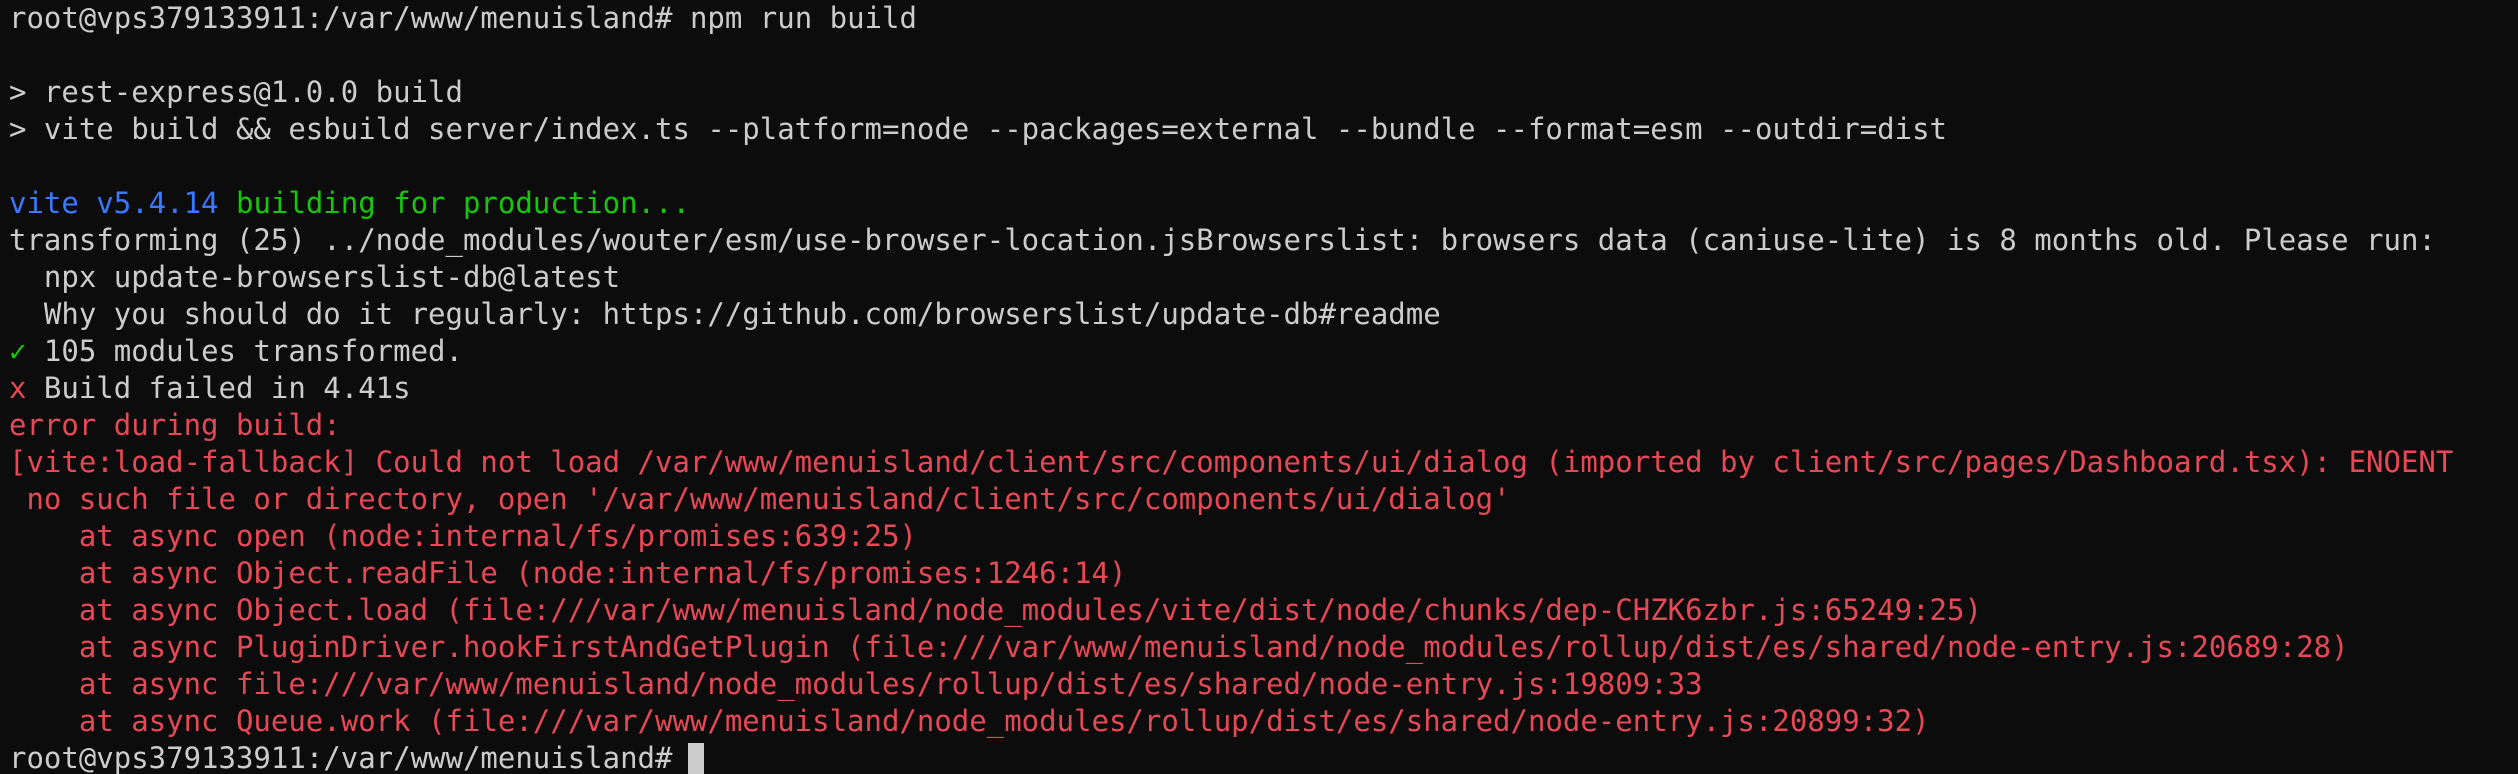 Image resolution: width=2518 pixels, height=774 pixels. What do you see at coordinates (1263, 351) in the screenshot?
I see `modules-transformed-line: ✓ 105 modules transformed.` at bounding box center [1263, 351].